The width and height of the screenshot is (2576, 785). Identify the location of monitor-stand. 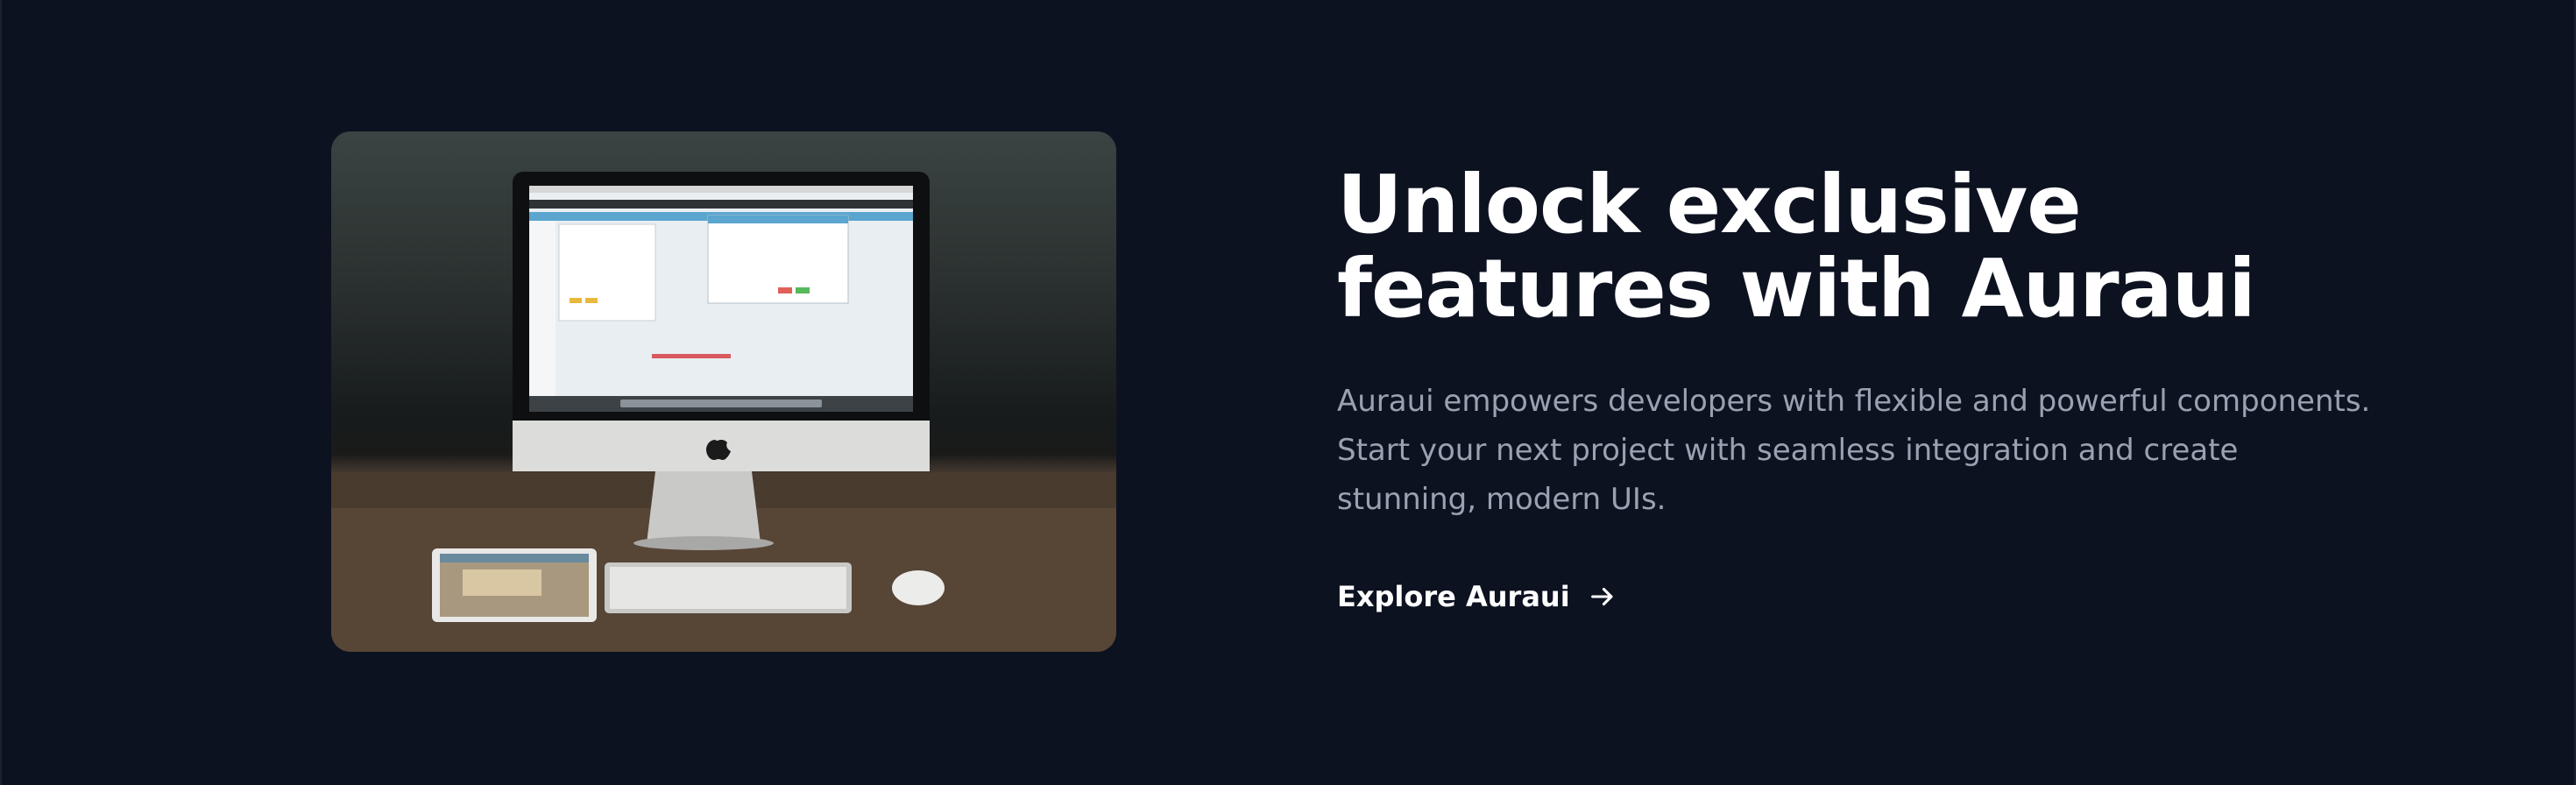
(704, 507).